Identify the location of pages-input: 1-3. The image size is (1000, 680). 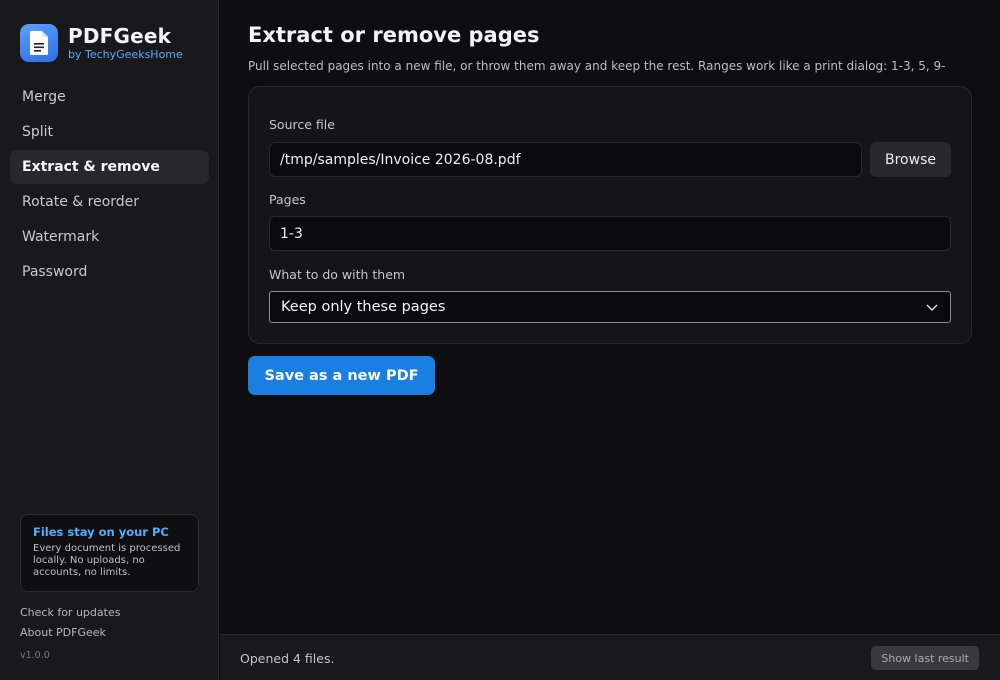
(610, 233).